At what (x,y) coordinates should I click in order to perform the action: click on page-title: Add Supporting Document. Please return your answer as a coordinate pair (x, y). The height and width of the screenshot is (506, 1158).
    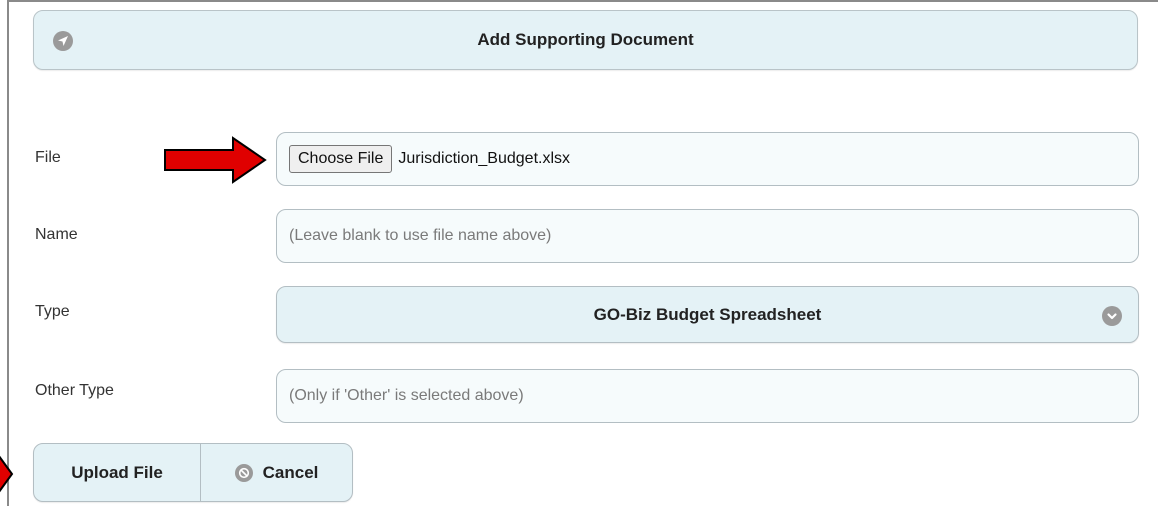
    Looking at the image, I should click on (585, 39).